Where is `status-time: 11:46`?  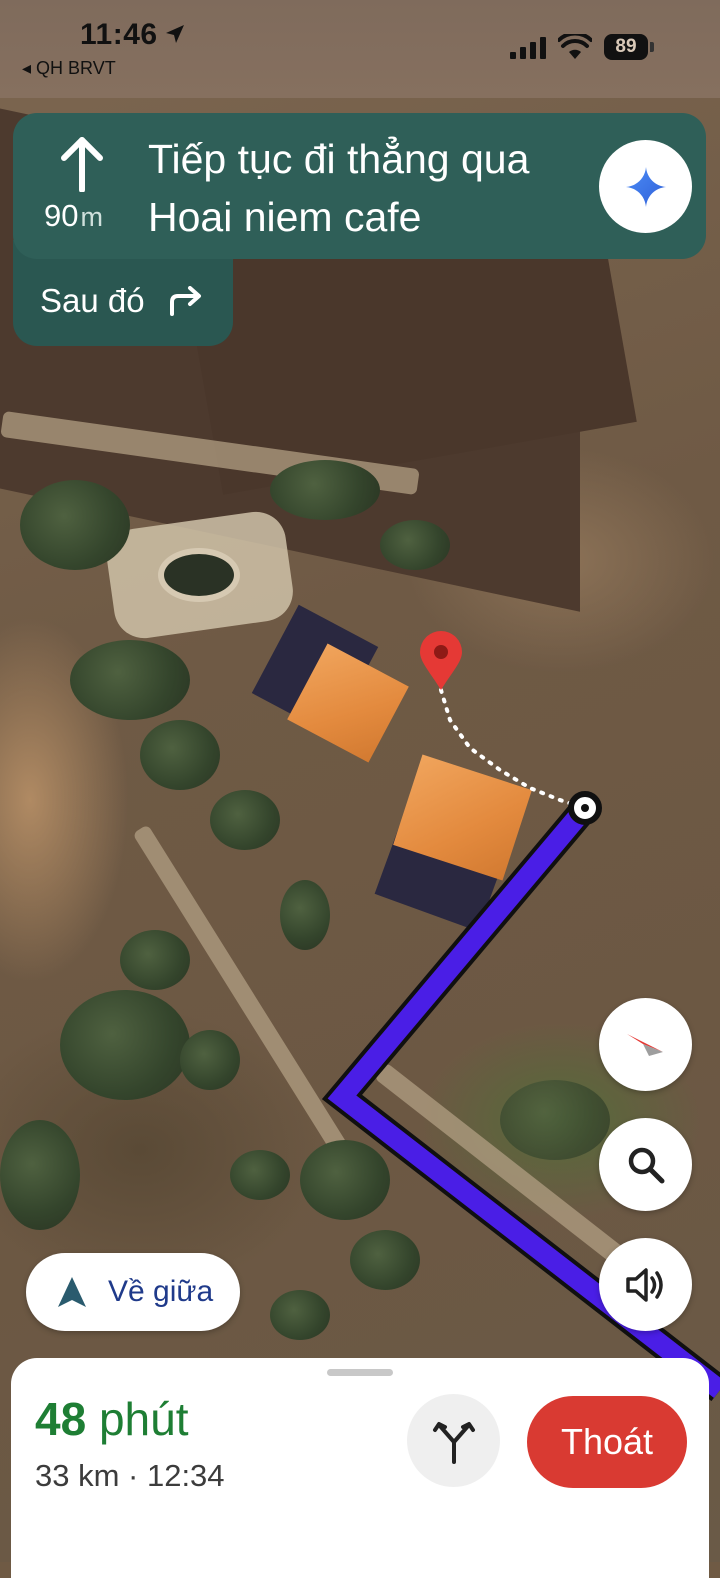
status-time: 11:46 is located at coordinates (119, 34).